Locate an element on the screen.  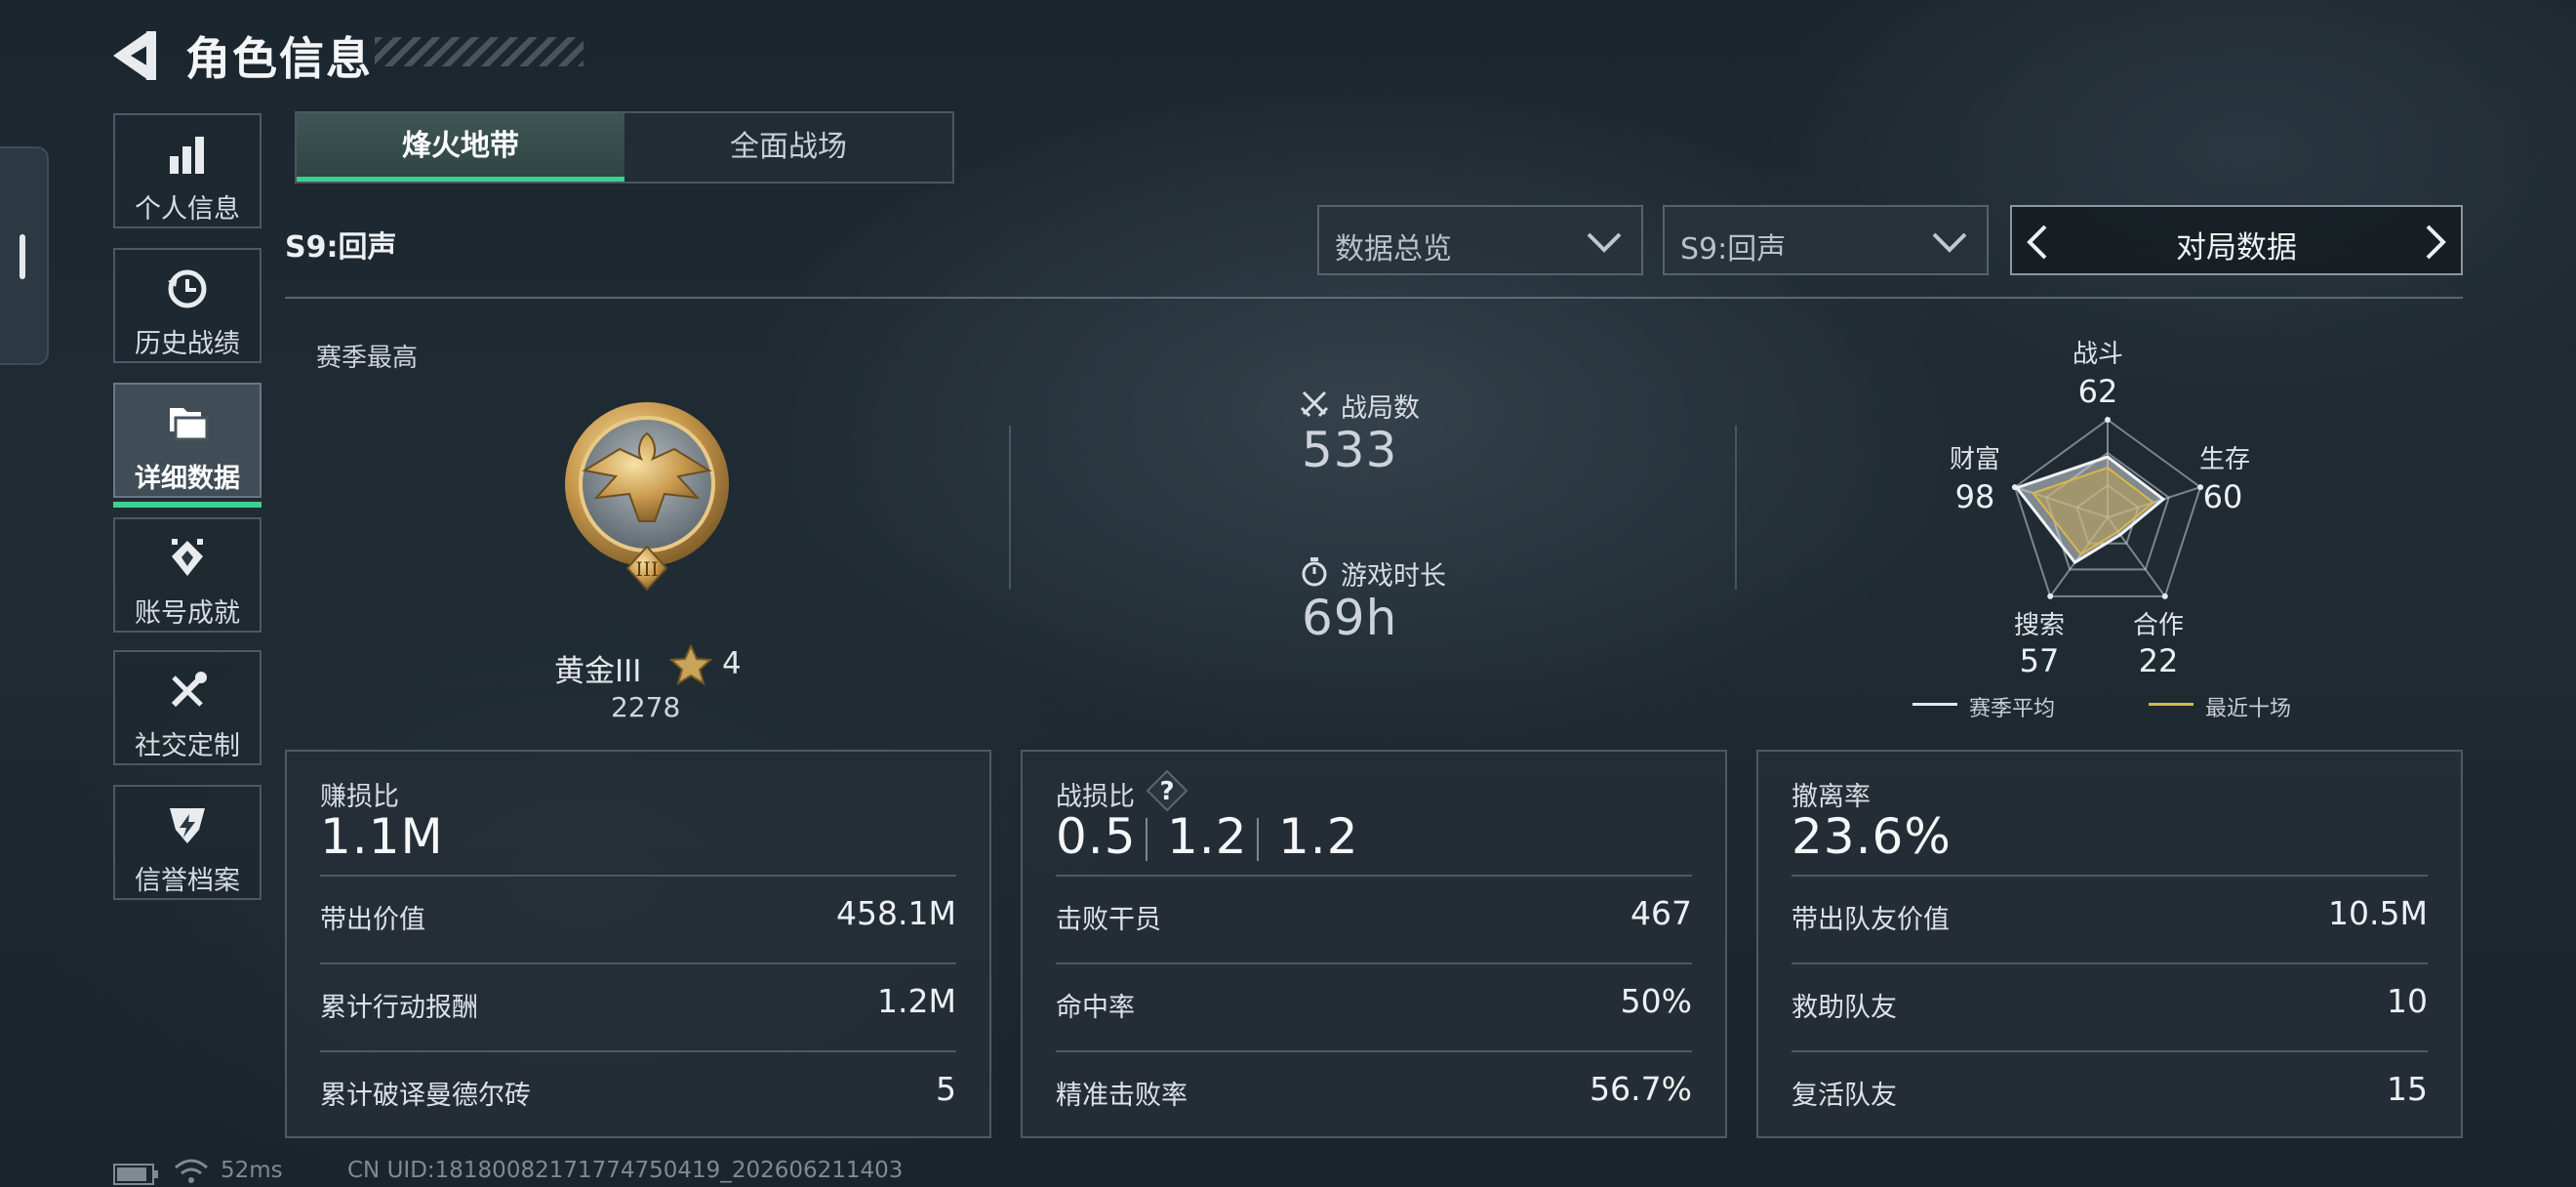
row-value: 15 is located at coordinates (2407, 1089).